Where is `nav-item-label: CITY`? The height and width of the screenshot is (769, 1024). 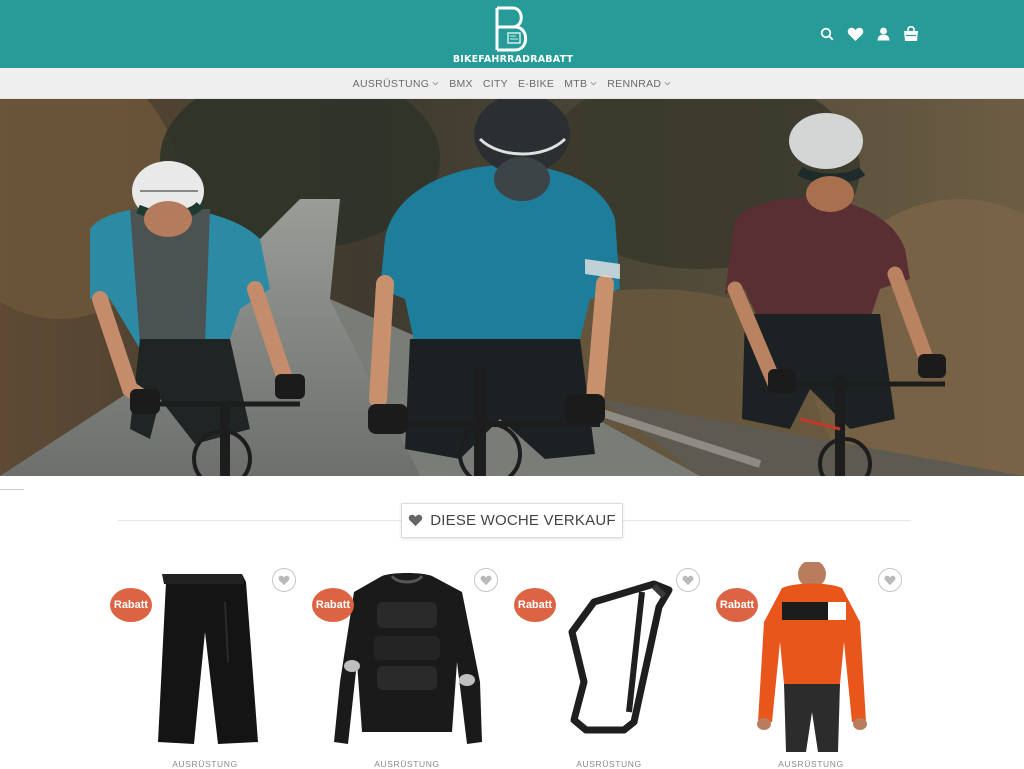 nav-item-label: CITY is located at coordinates (495, 83).